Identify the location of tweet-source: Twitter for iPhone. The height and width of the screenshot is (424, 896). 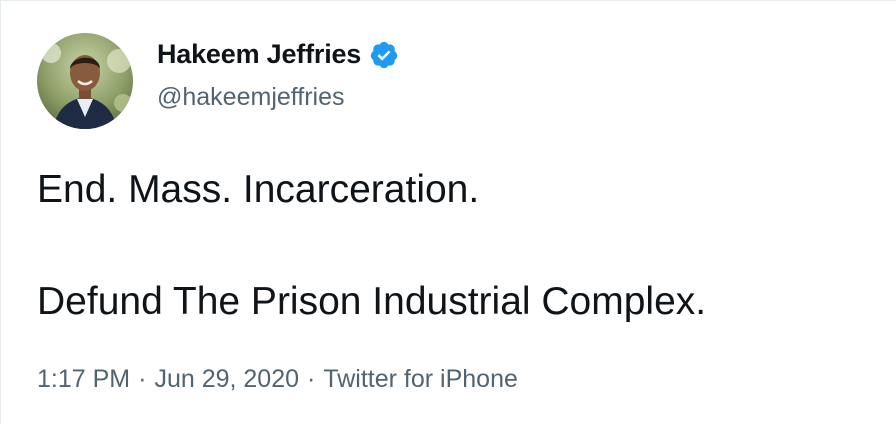
(420, 379).